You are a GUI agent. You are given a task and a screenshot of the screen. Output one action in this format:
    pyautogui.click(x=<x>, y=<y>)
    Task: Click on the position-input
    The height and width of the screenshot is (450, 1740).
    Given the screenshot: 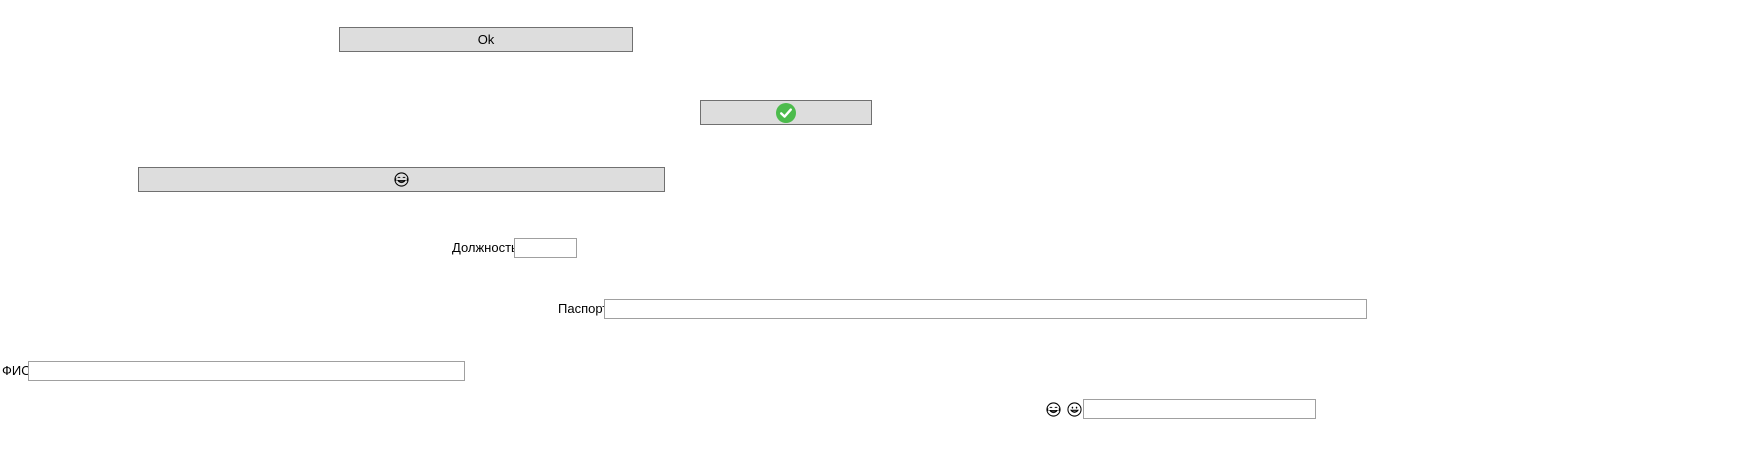 What is the action you would take?
    pyautogui.click(x=545, y=248)
    